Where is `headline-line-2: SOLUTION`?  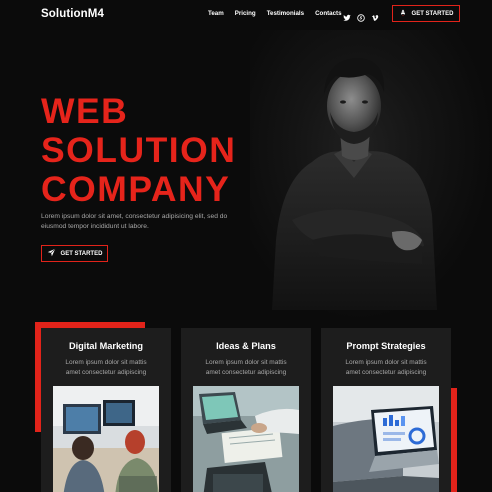 headline-line-2: SOLUTION is located at coordinates (139, 150).